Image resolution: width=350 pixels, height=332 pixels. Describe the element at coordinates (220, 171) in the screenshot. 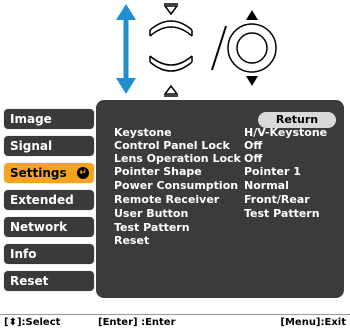

I see `setting-row-pointer-shape: Pointer Shape Pointer 1` at that location.